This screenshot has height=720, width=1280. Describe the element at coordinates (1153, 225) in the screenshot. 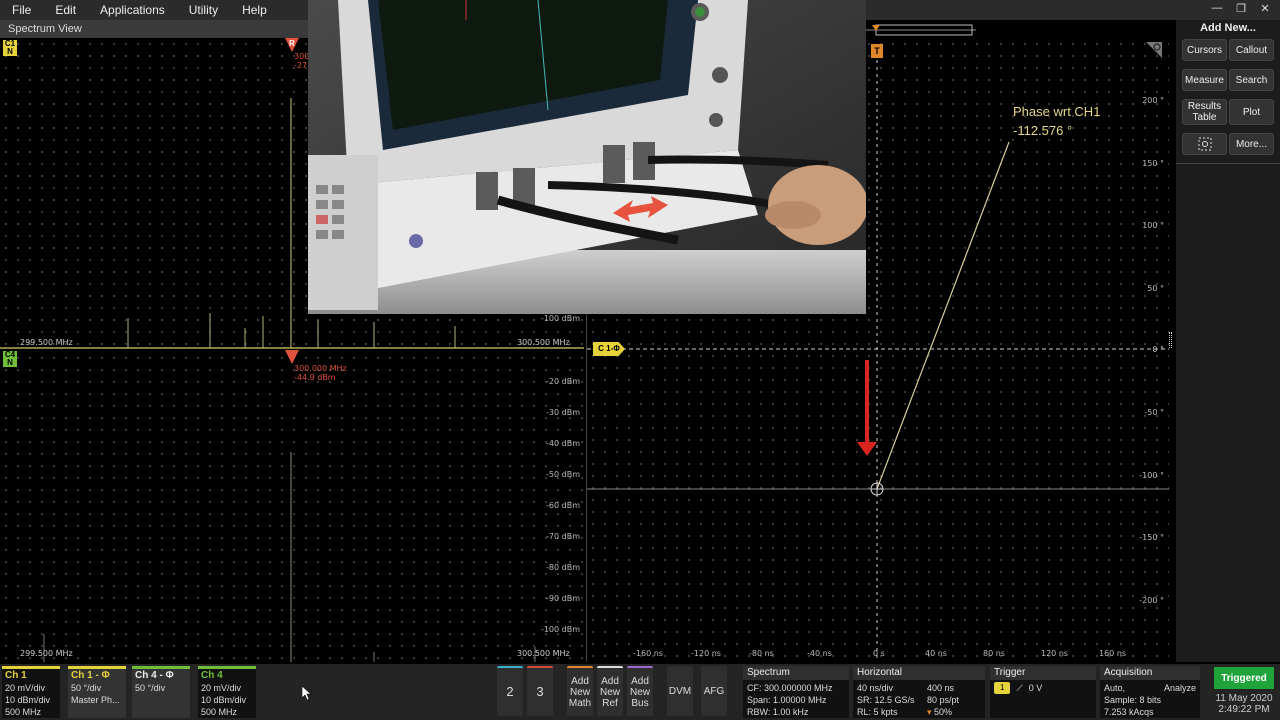

I see `deg-label-100: 100 °` at that location.